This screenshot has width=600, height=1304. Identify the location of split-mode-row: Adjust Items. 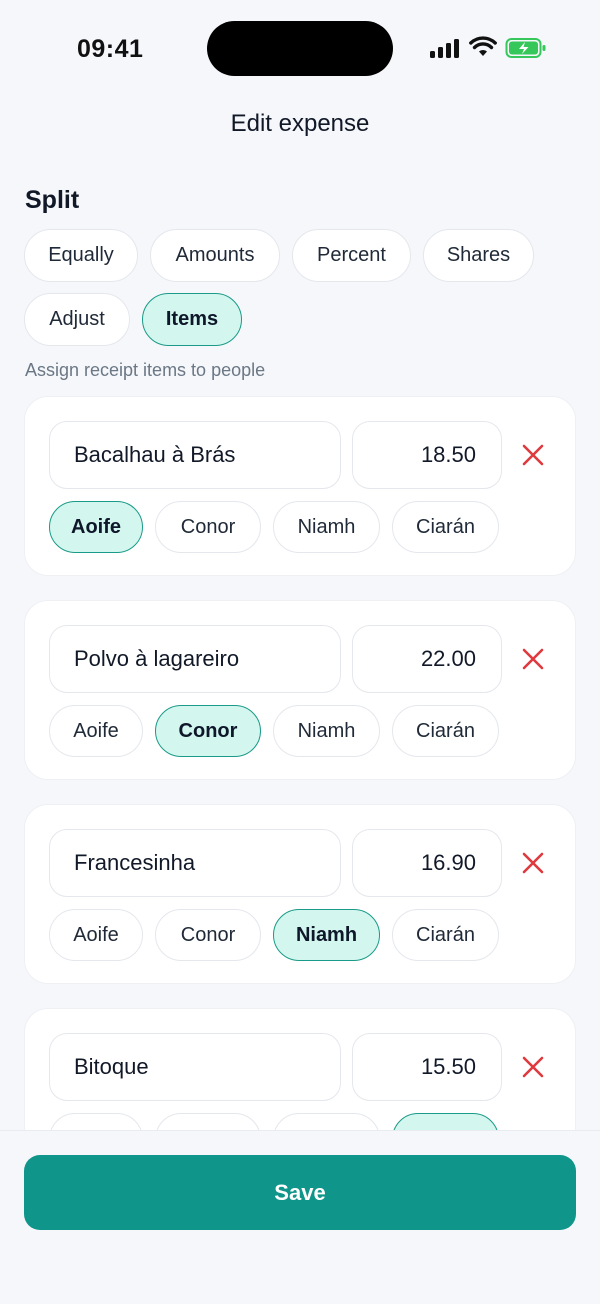
(133, 319).